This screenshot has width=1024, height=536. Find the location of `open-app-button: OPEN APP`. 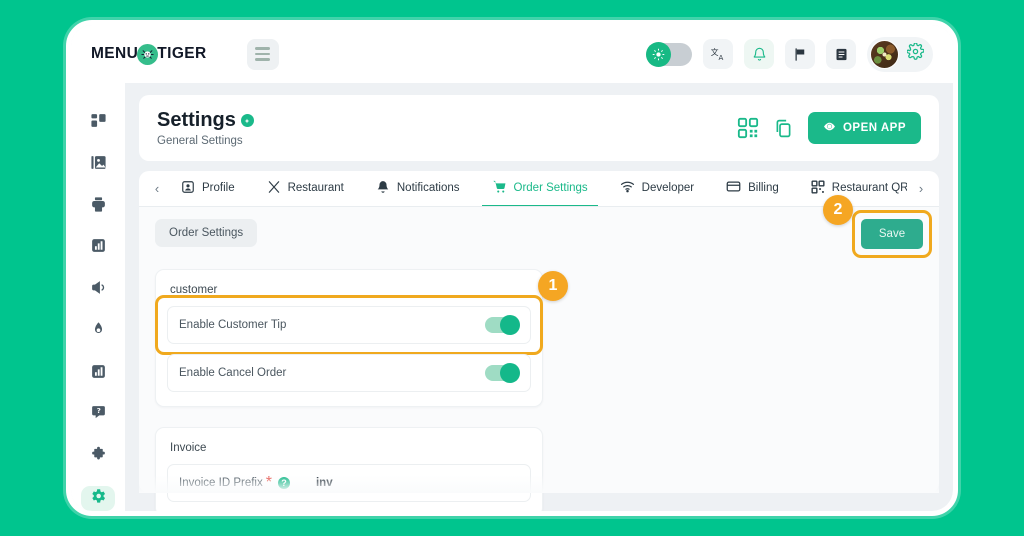

open-app-button: OPEN APP is located at coordinates (864, 128).